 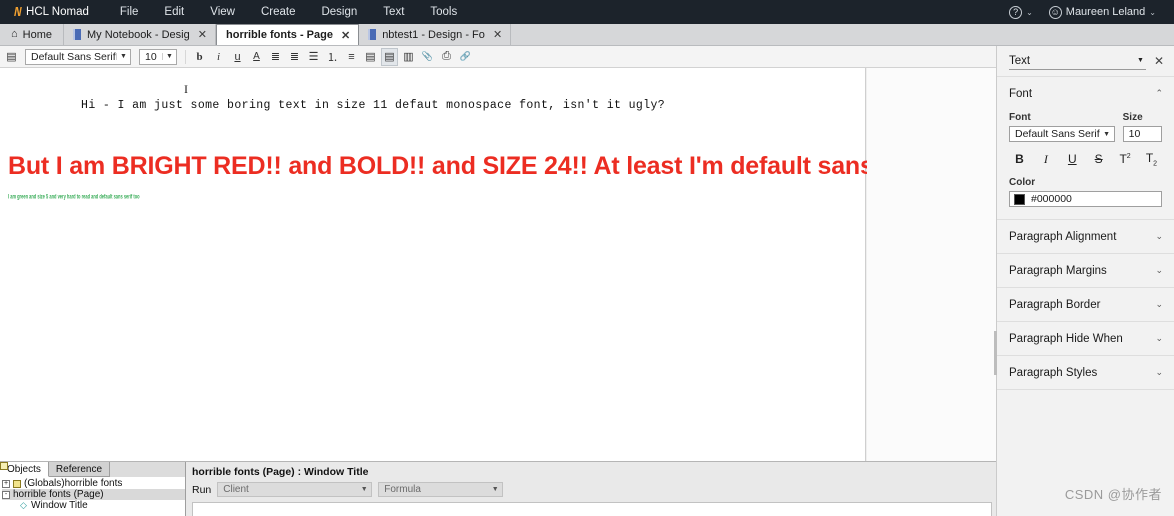 I want to click on section-paragraph-margins-header: Paragraph Margins ⌄, so click(x=1085, y=270).